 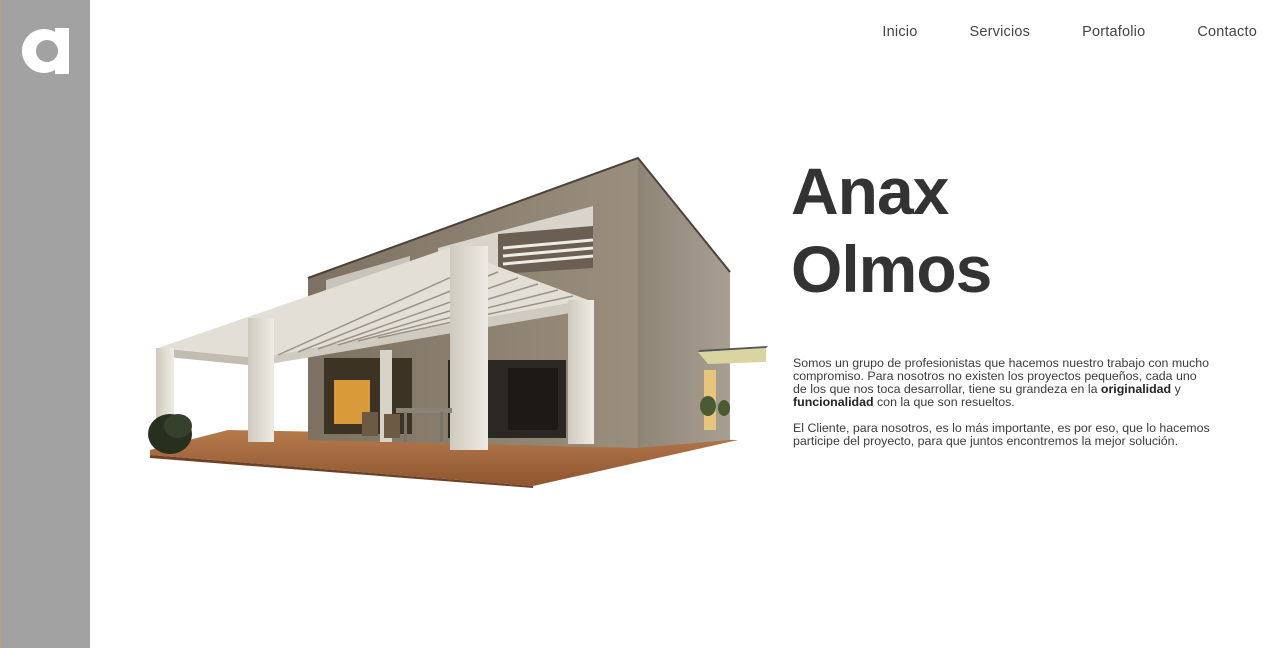 What do you see at coordinates (45, 324) in the screenshot?
I see `sidebar` at bounding box center [45, 324].